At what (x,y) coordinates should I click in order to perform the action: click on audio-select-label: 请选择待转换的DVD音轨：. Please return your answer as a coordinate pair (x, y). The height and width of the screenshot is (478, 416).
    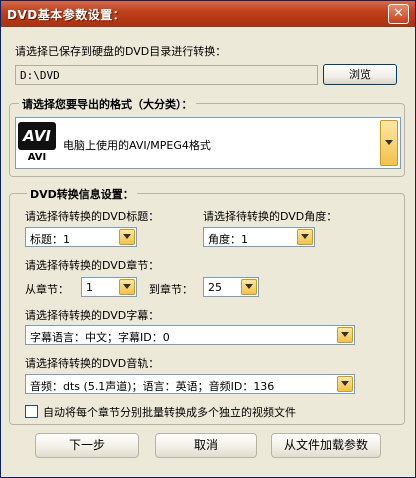
    Looking at the image, I should click on (92, 363).